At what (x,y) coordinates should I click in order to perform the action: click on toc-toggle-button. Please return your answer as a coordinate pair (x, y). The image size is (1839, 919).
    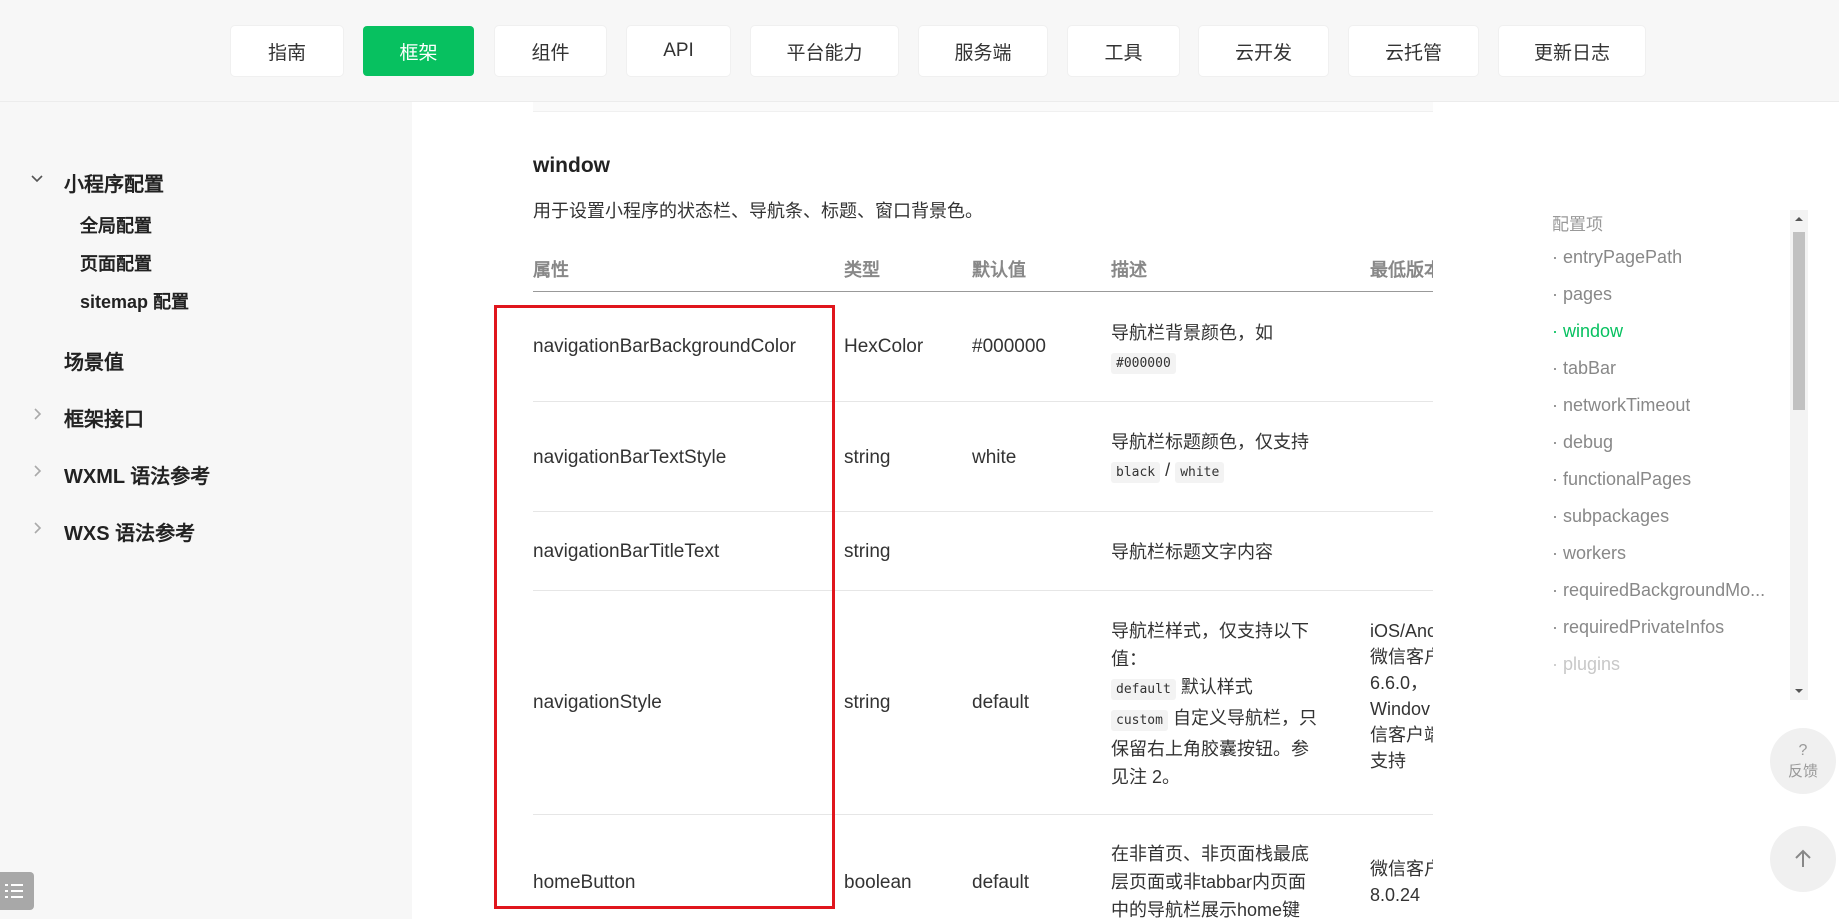
    Looking at the image, I should click on (17, 891).